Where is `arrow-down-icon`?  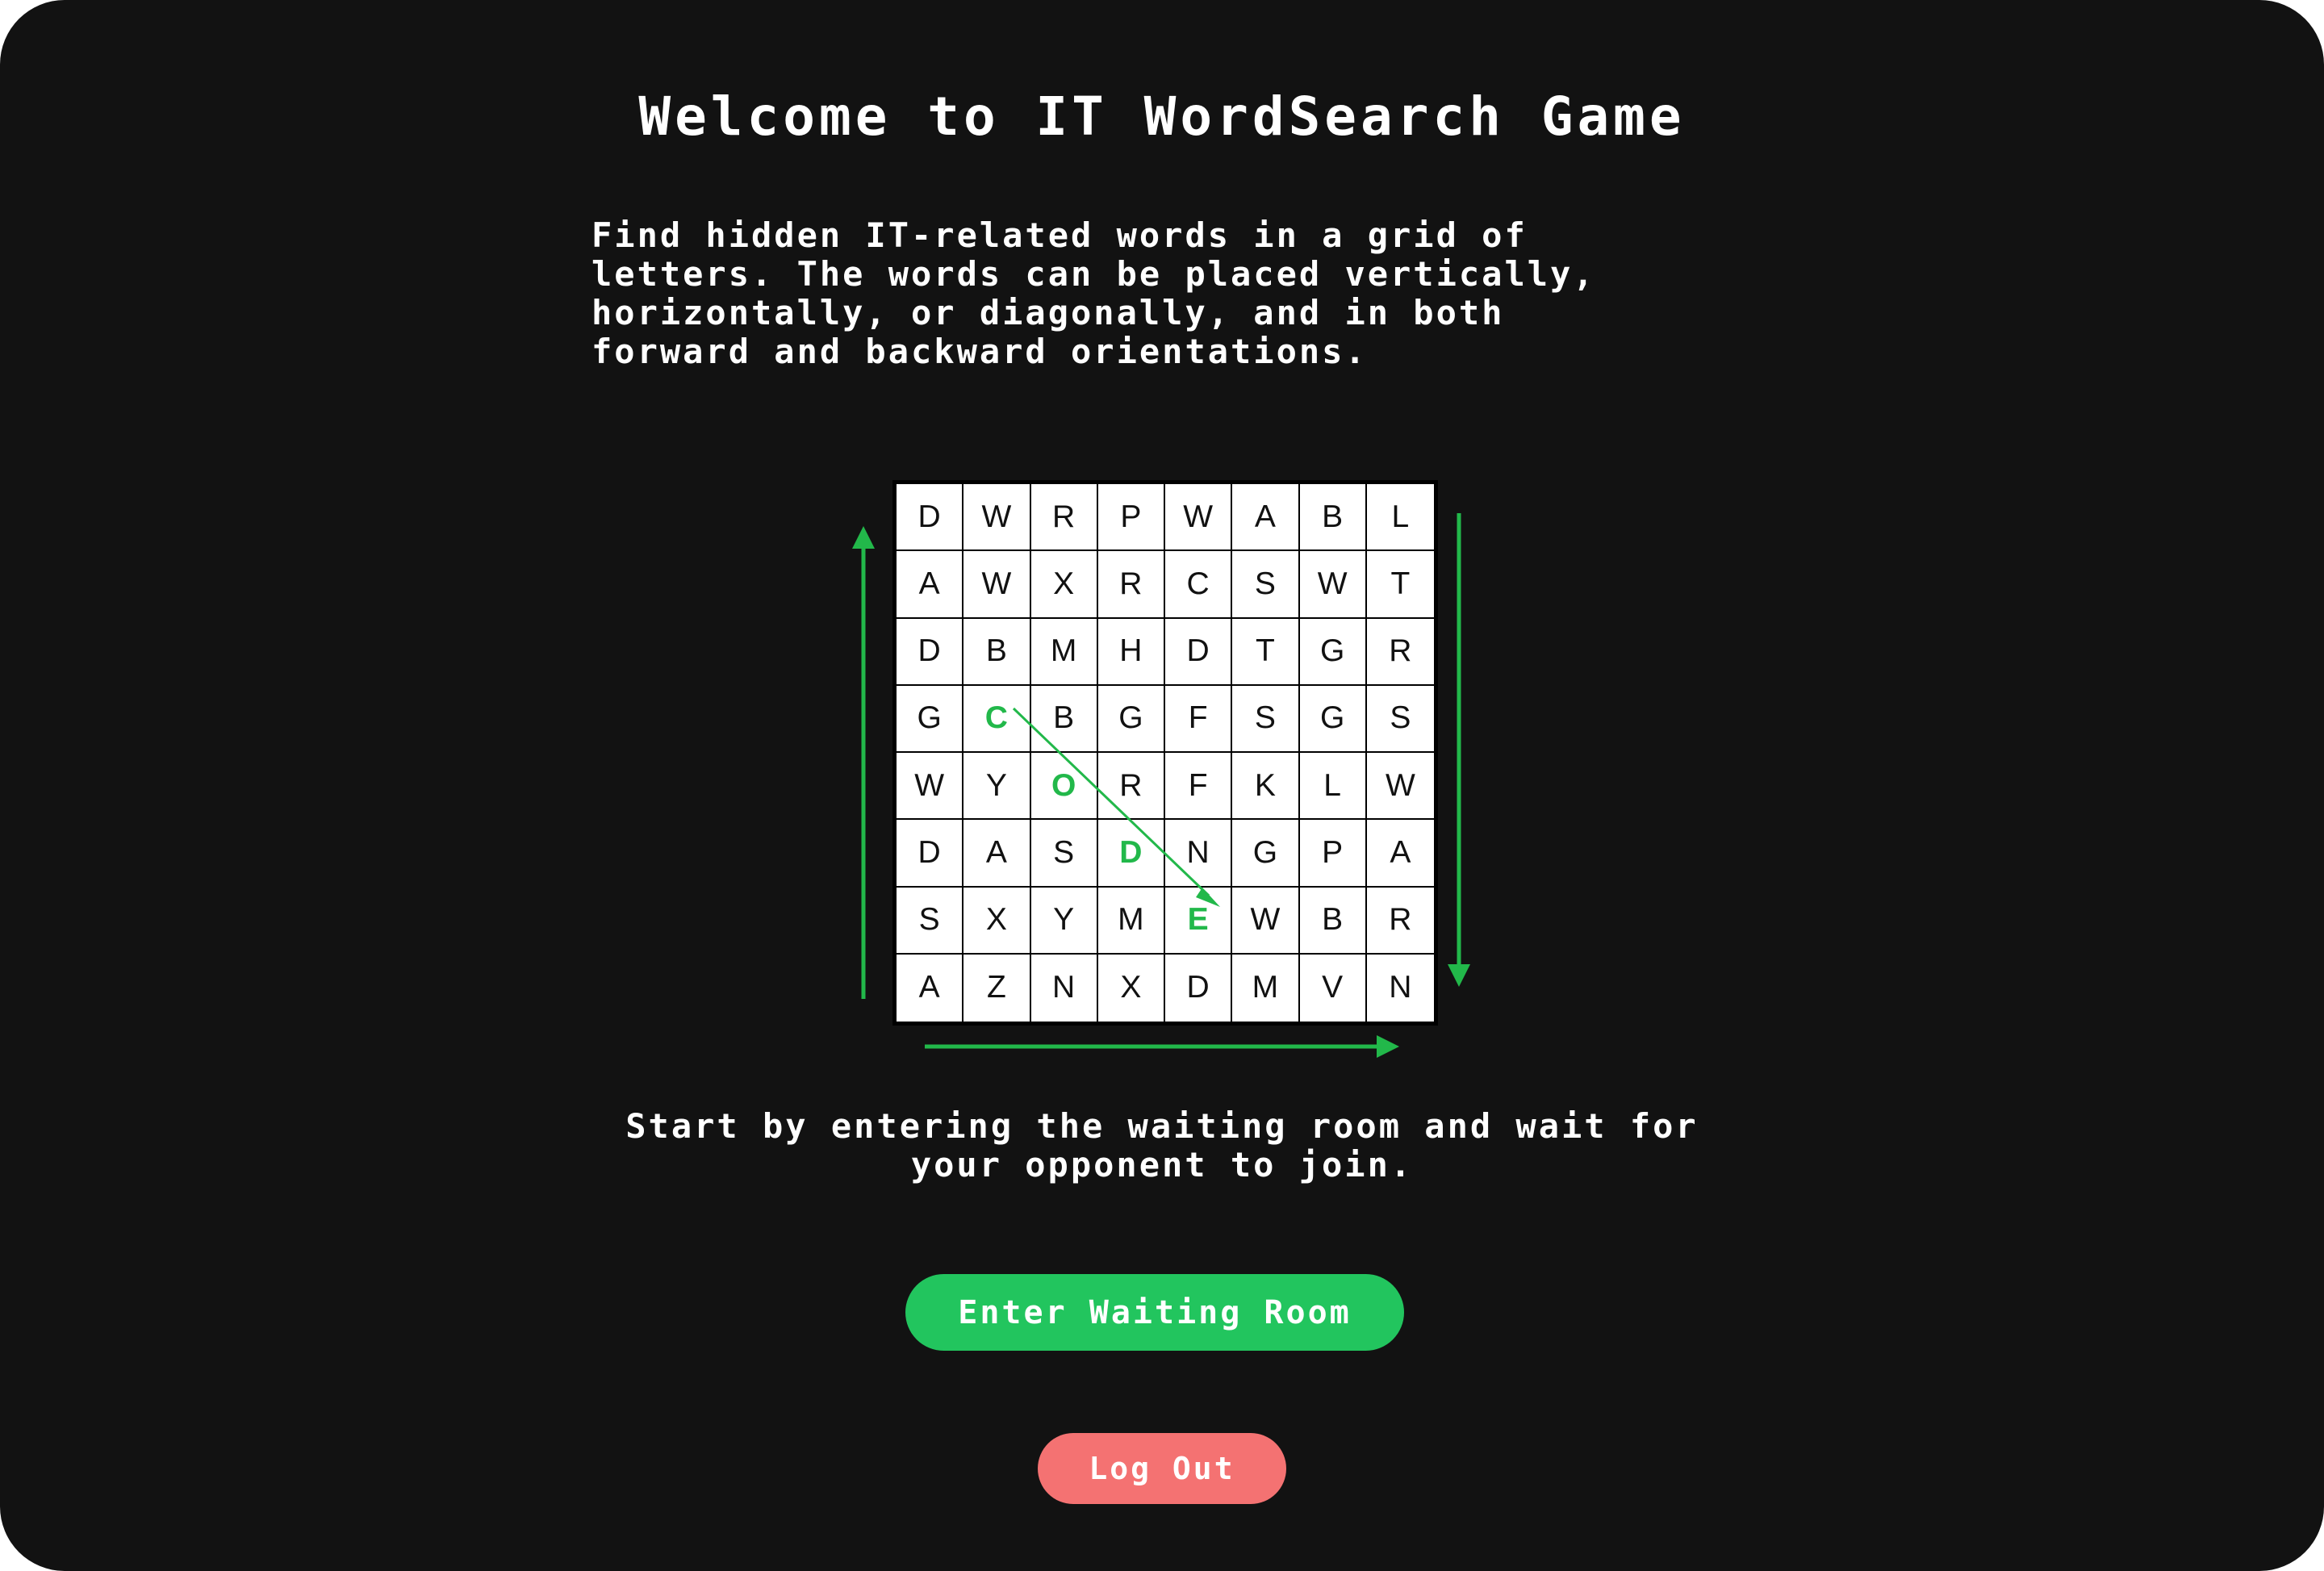
arrow-down-icon is located at coordinates (1459, 750).